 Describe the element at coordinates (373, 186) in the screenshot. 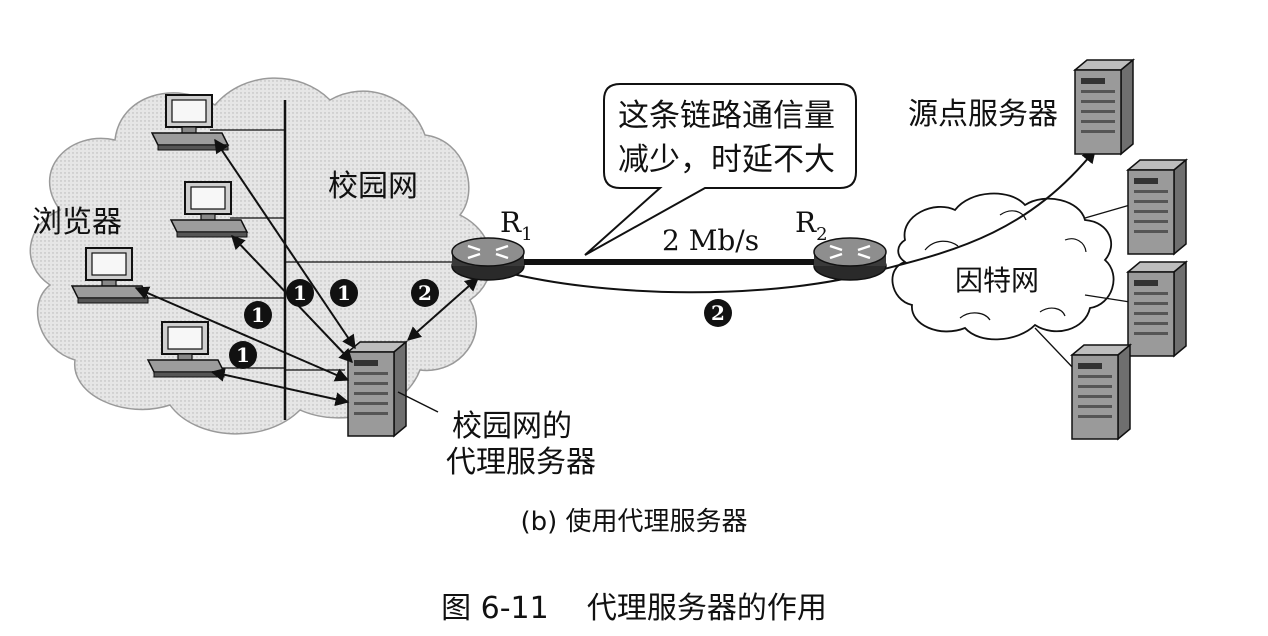

I see `campus-net-label: 校园网` at that location.